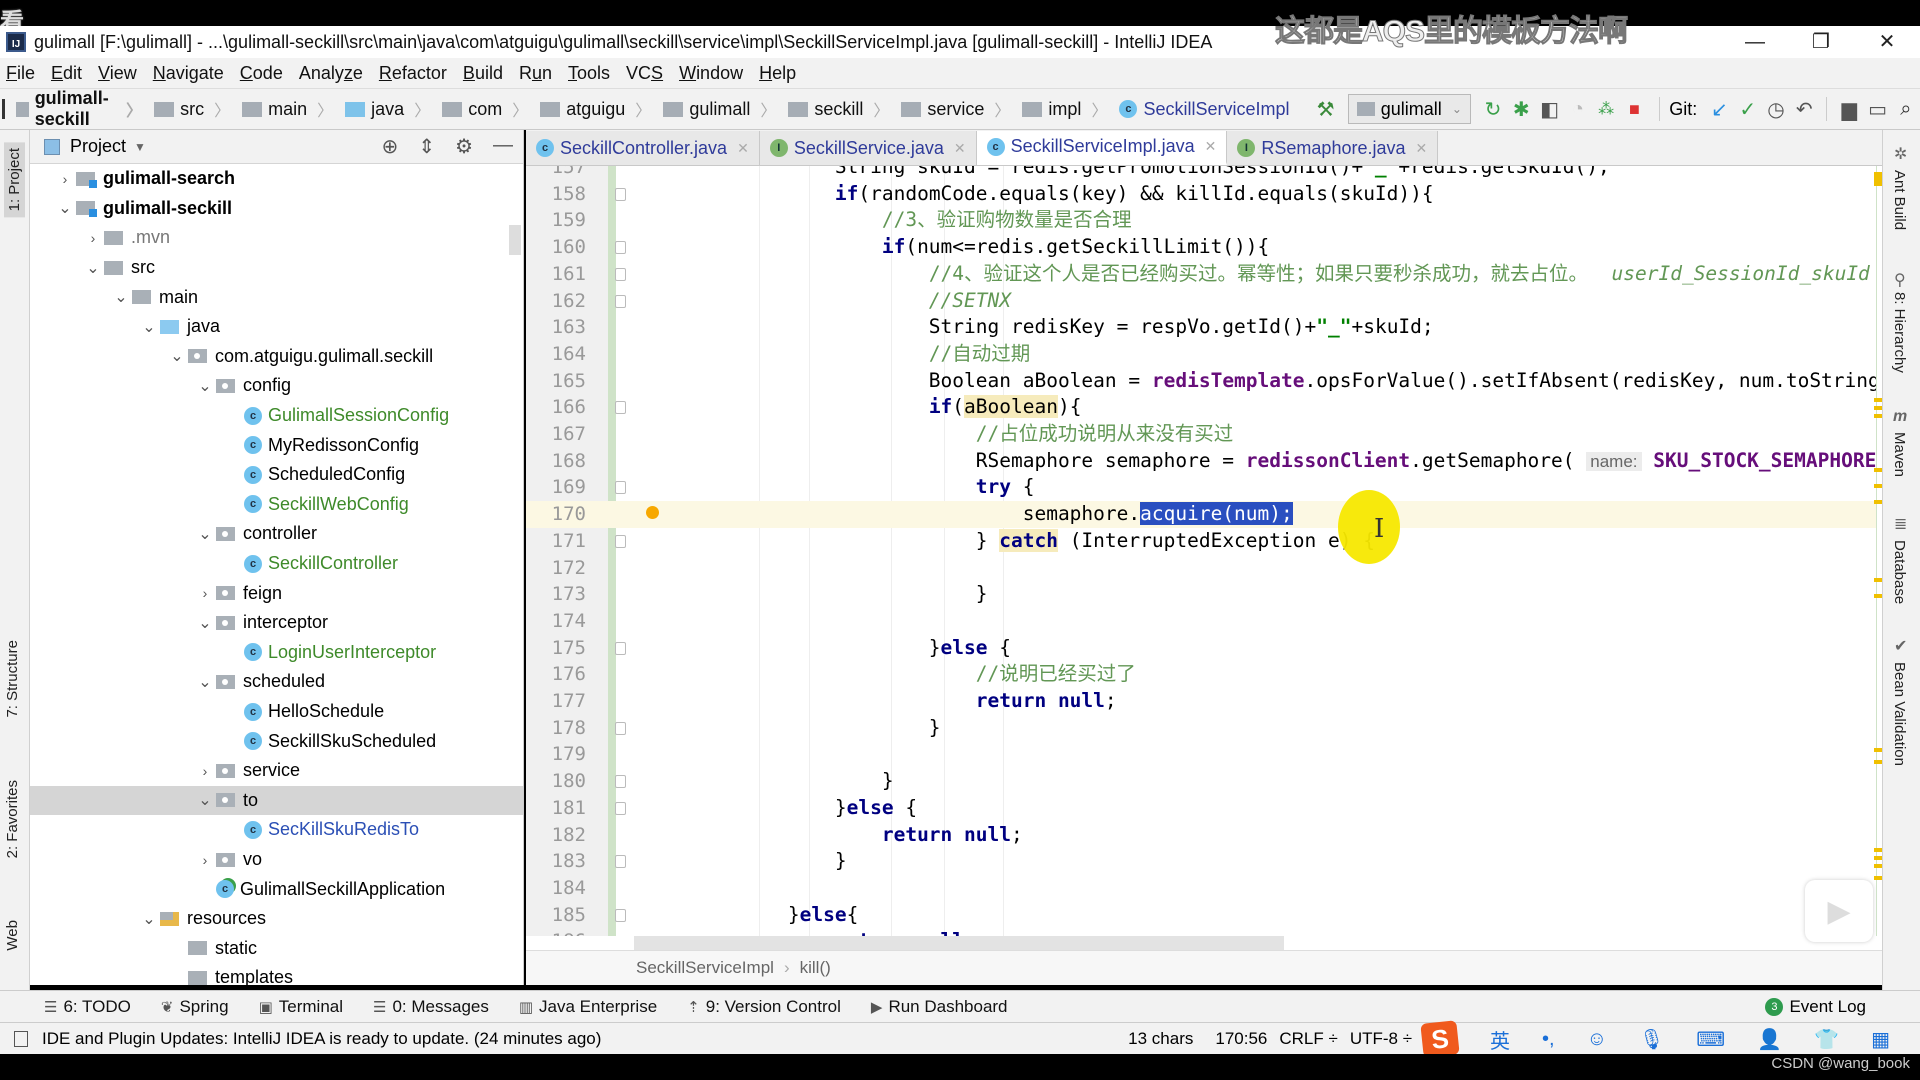  Describe the element at coordinates (1201, 674) in the screenshot. I see `code-line: 176 //说明已经买过了` at that location.